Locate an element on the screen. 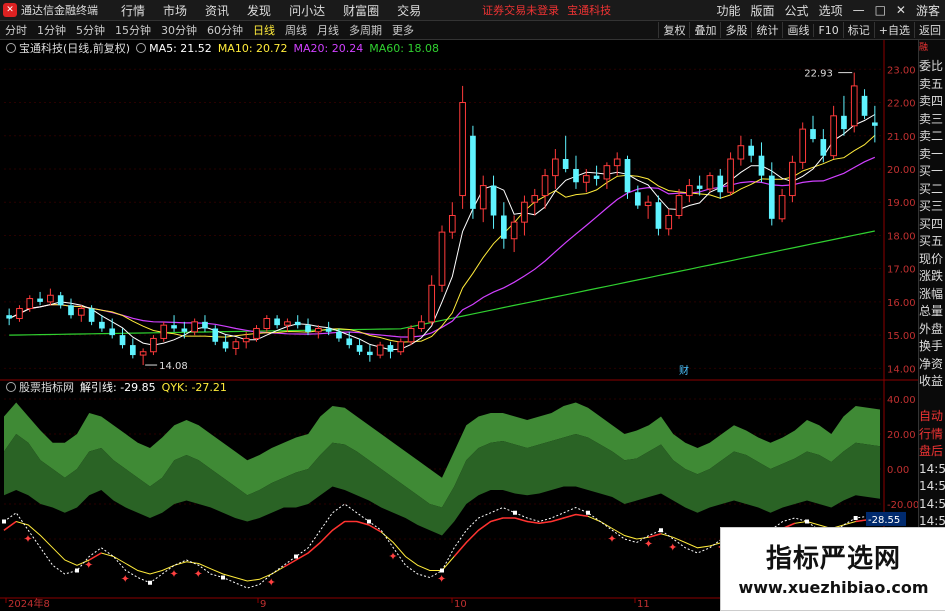 This screenshot has width=945, height=611. side-panel-item: 总量 is located at coordinates (932, 312).